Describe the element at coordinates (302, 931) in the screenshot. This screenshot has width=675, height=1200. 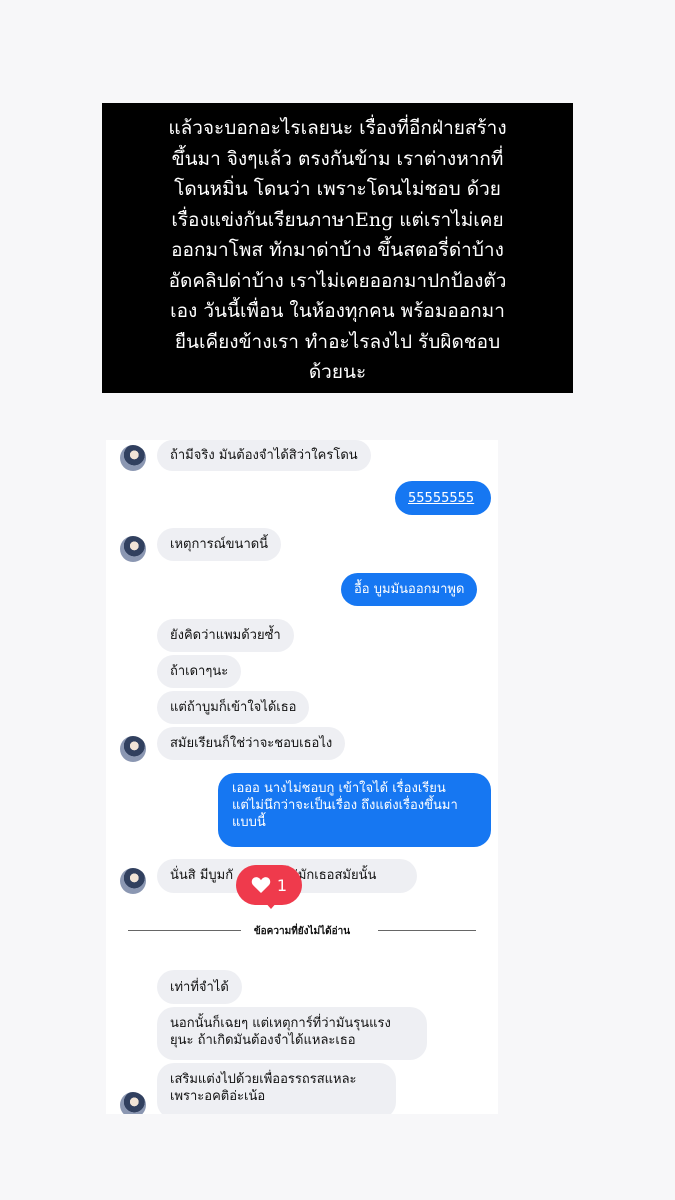
I see `unread-divider-label: ข้อความที่ยังไม่ได้อ่าน` at that location.